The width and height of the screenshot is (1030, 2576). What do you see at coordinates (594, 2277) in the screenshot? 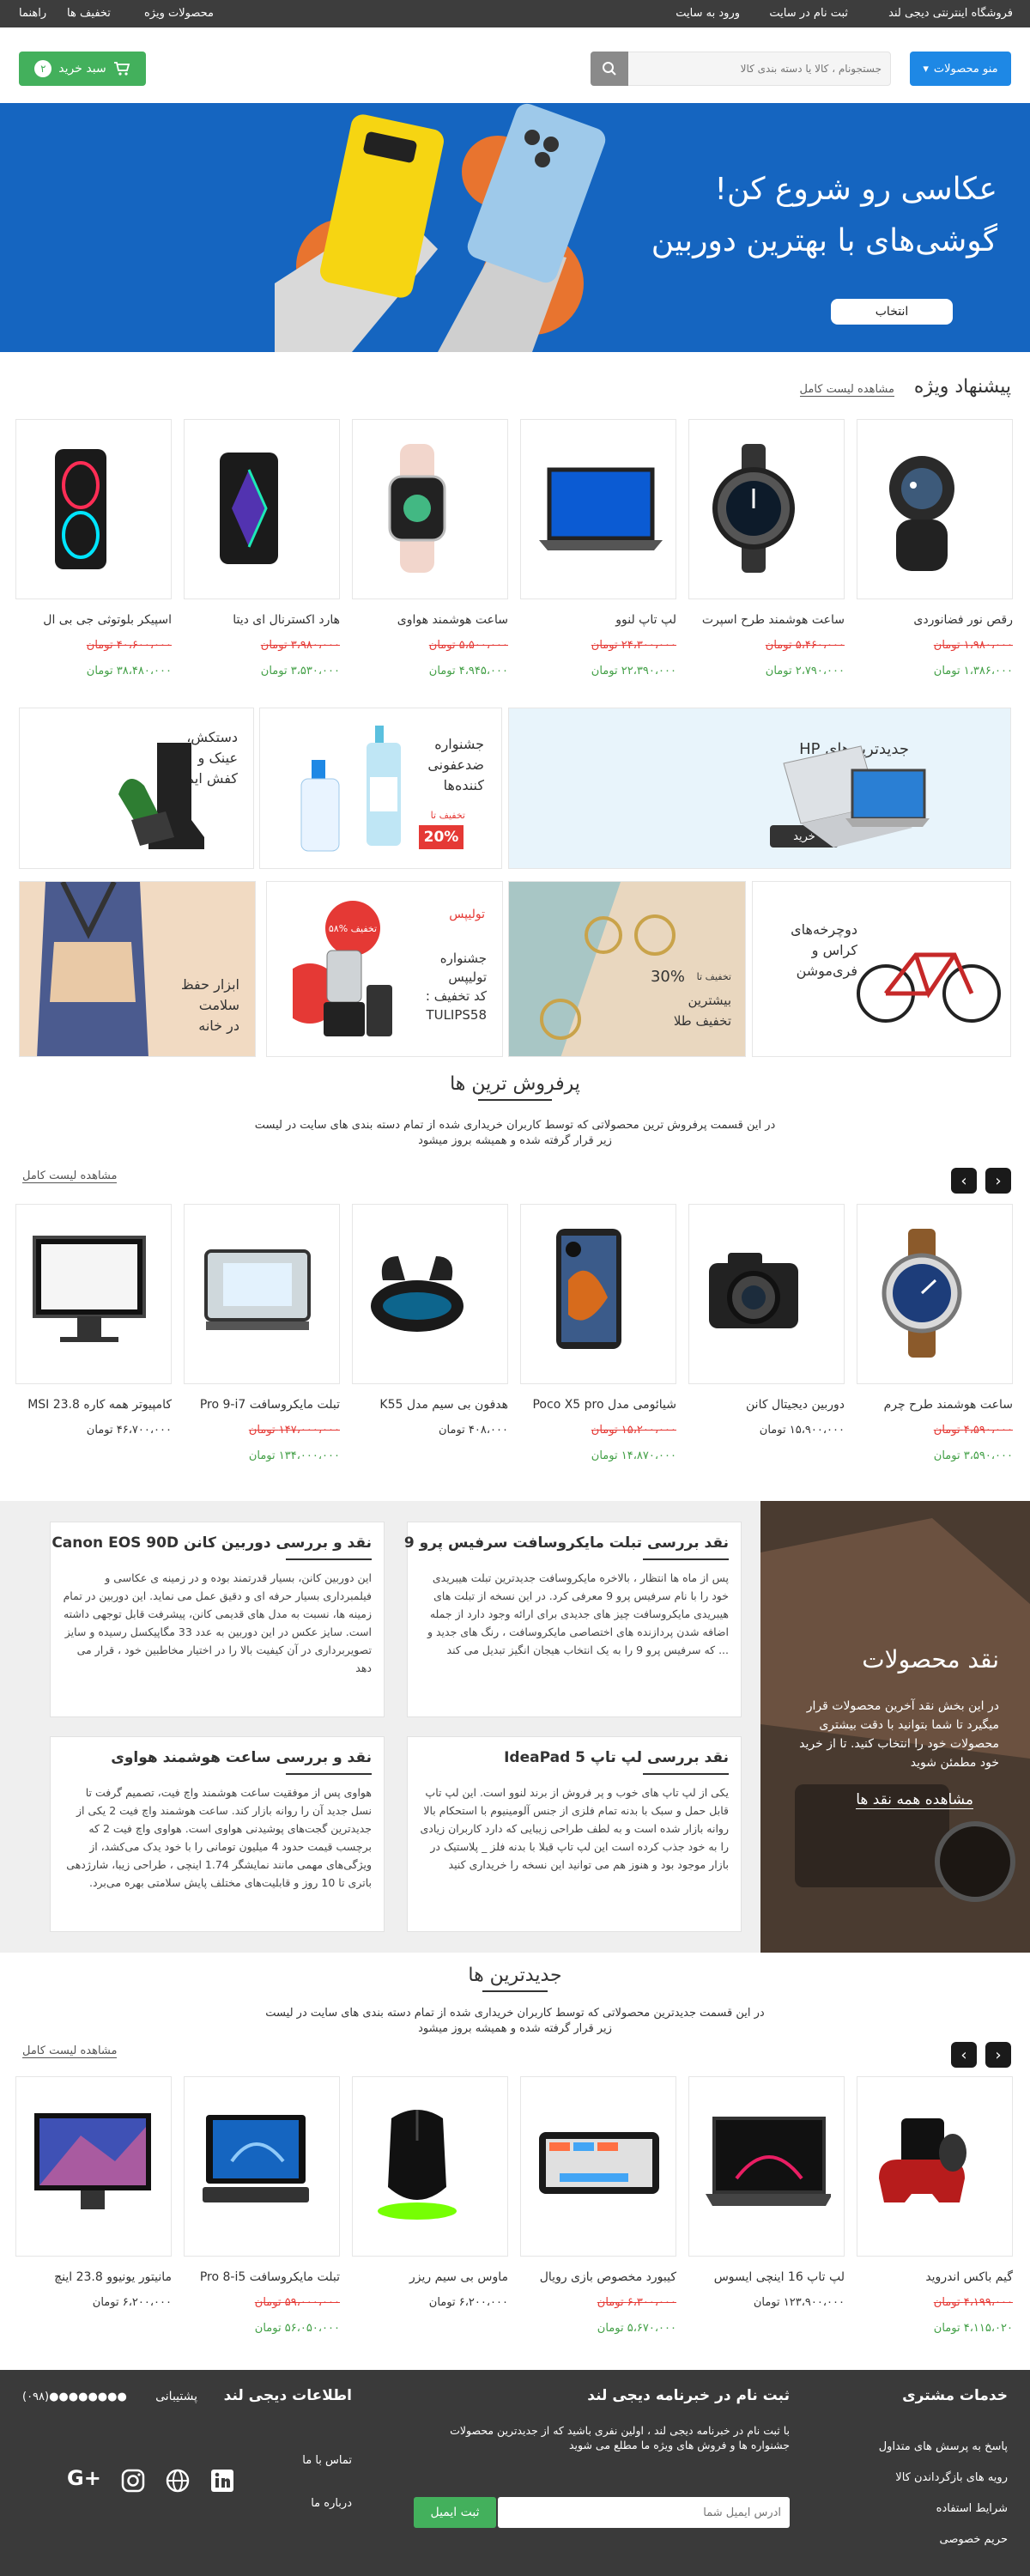
I see `product-name: کیبورد مخصوص بازی رویال` at bounding box center [594, 2277].